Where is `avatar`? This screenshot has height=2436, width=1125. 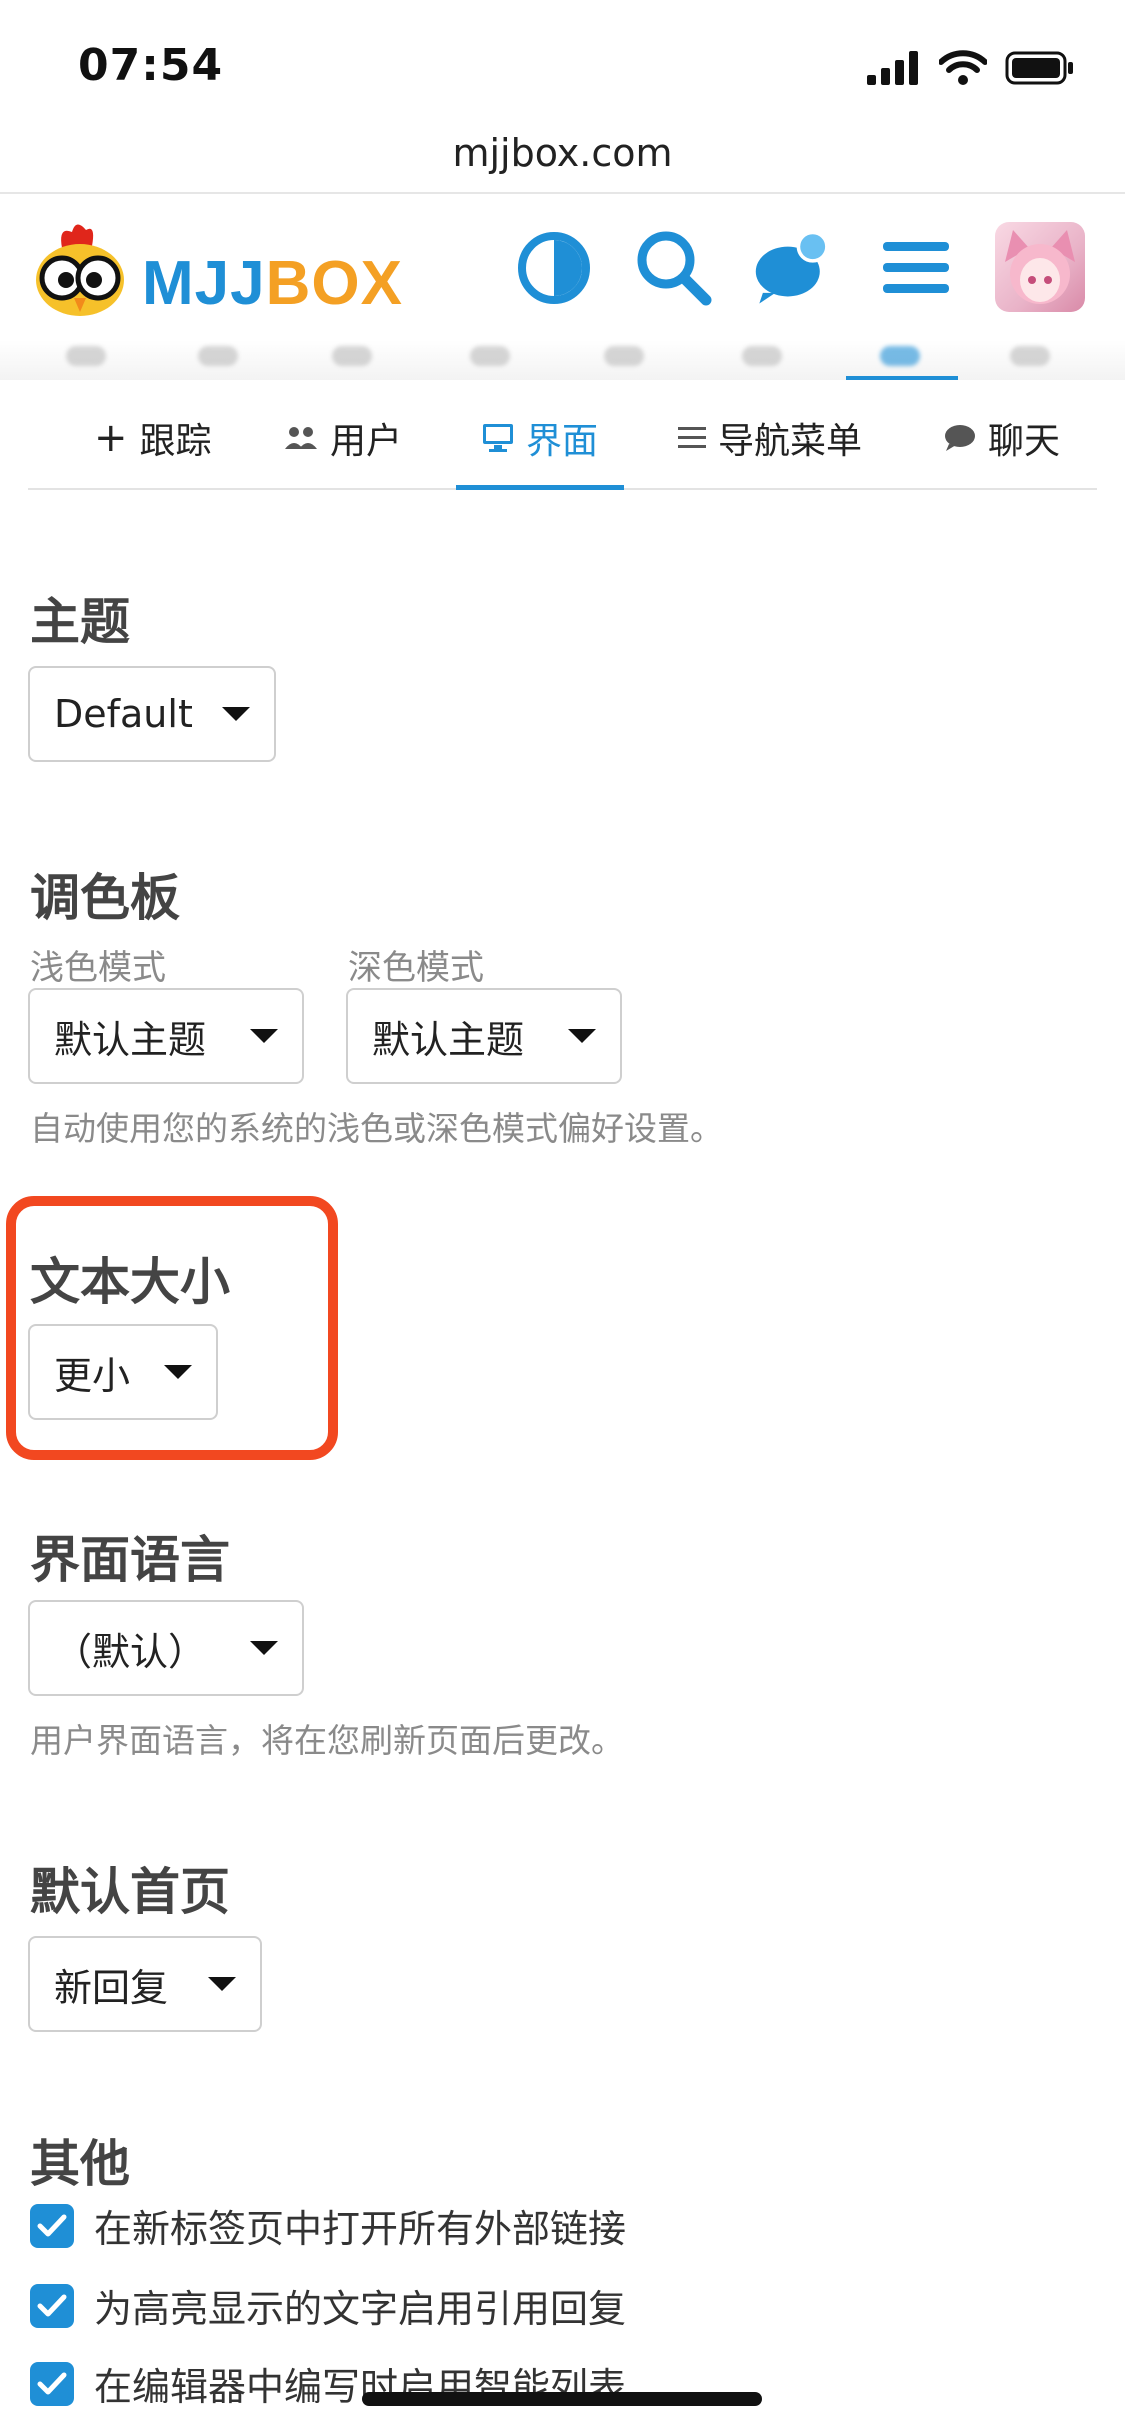 avatar is located at coordinates (1040, 267).